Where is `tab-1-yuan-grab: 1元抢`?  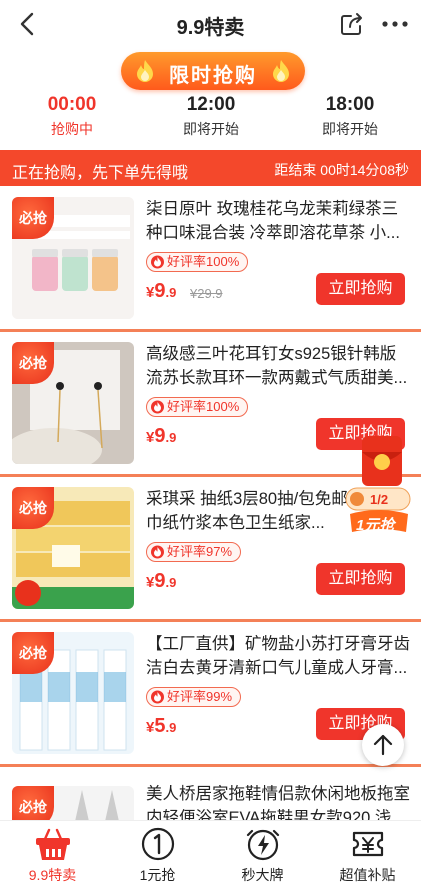 tab-1-yuan-grab: 1元抢 is located at coordinates (157, 856).